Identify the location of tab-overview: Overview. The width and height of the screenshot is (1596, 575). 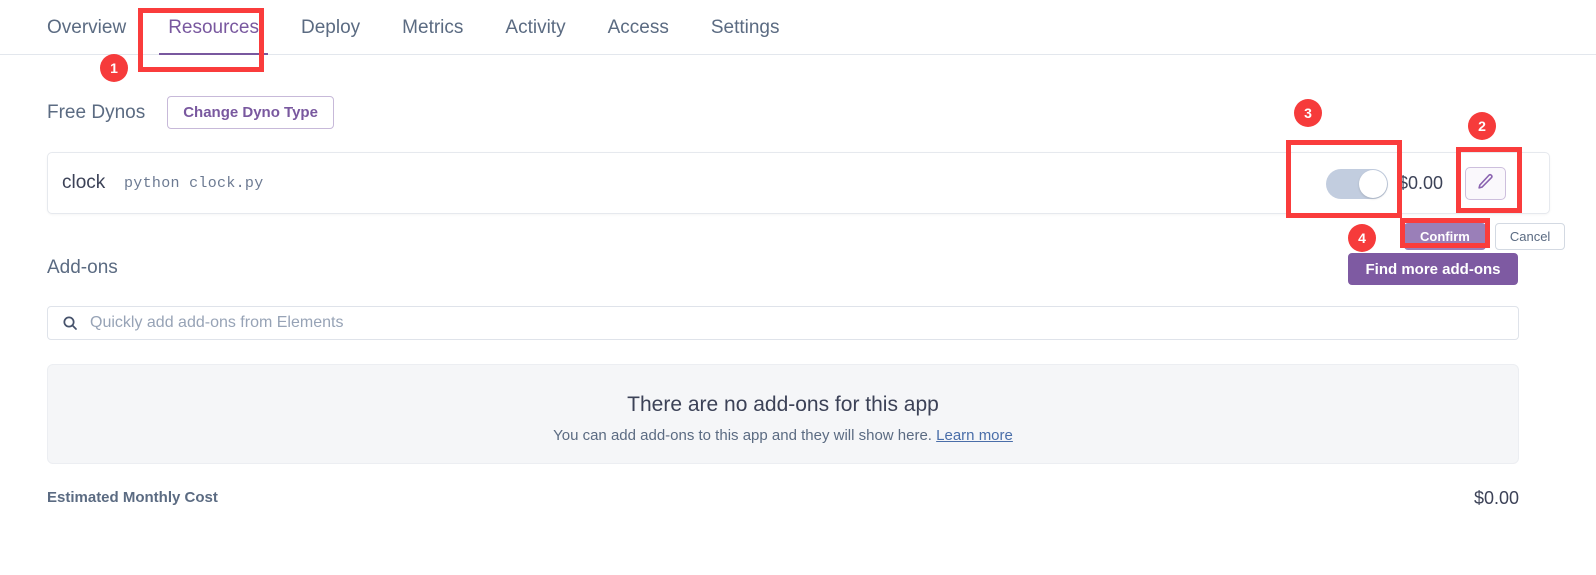
(97, 27).